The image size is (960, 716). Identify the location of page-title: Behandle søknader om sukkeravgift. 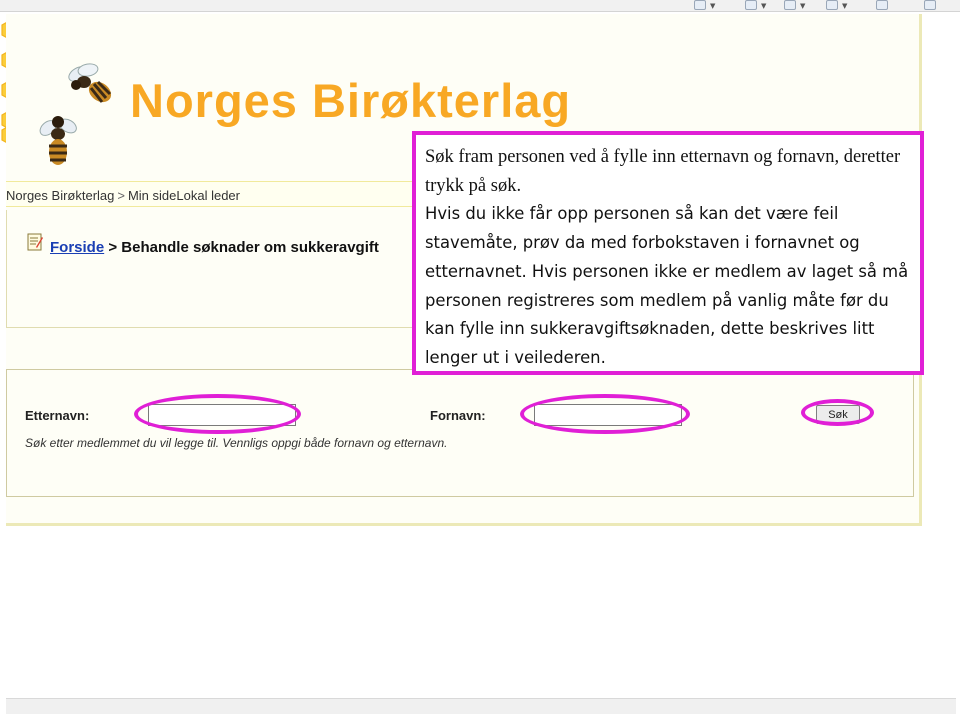
(250, 247).